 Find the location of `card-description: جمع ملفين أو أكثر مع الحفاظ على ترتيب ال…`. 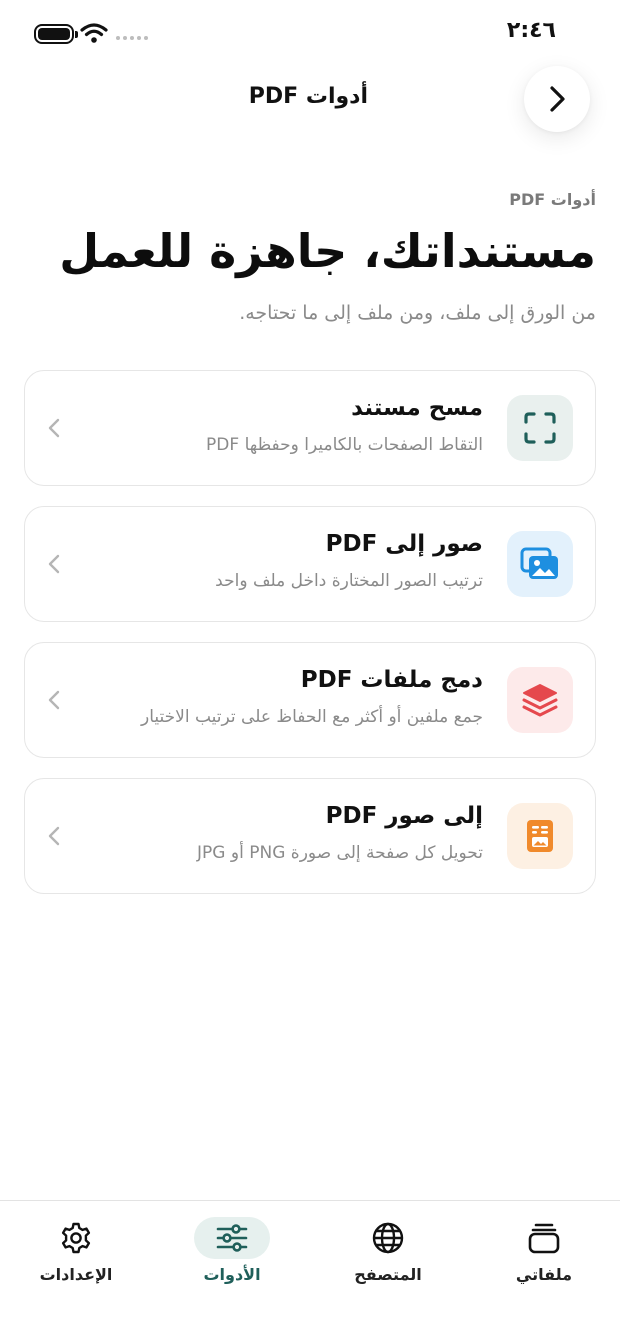

card-description: جمع ملفين أو أكثر مع الحفاظ على ترتيب ال… is located at coordinates (312, 717).